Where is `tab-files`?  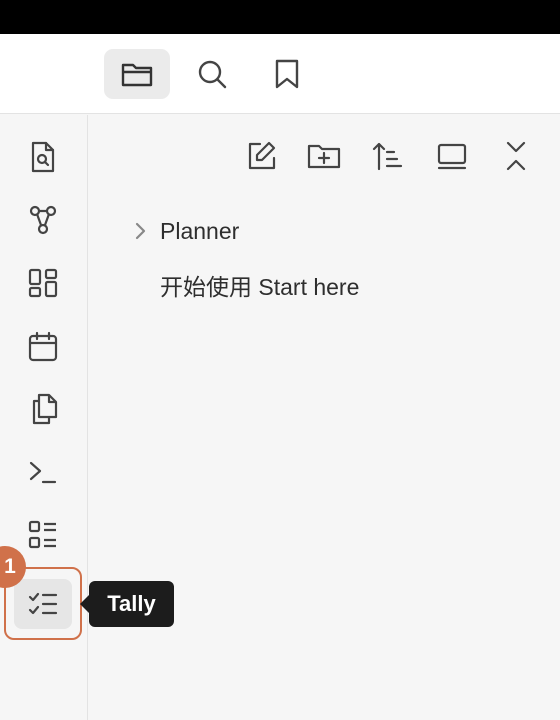
tab-files is located at coordinates (137, 74).